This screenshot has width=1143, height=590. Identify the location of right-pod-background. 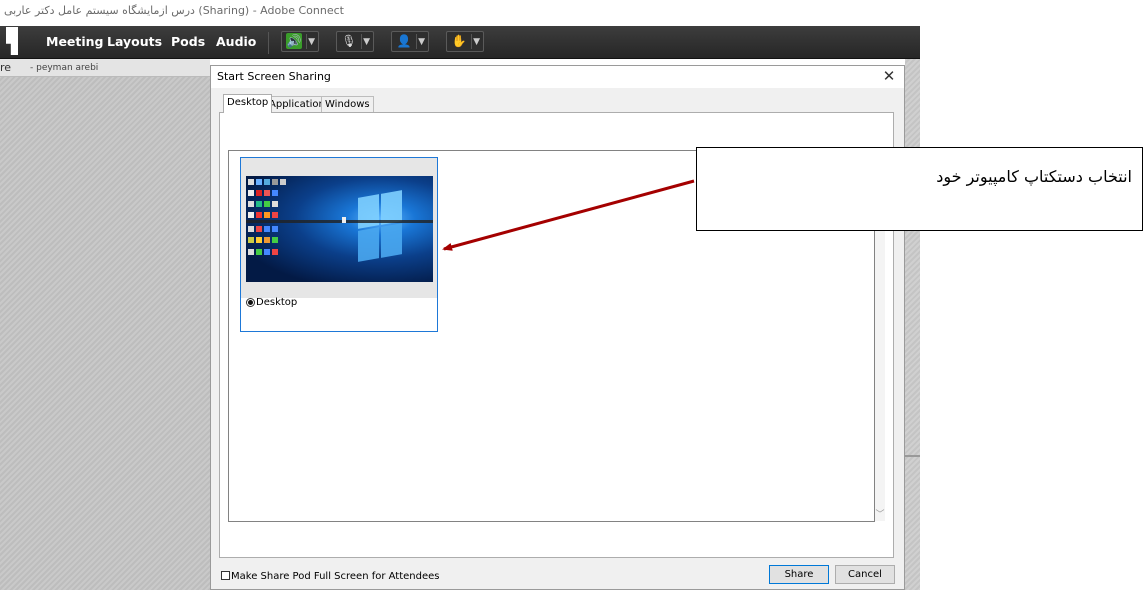
(912, 324).